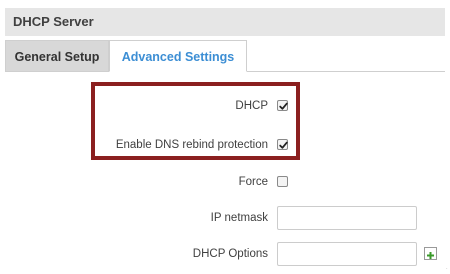 This screenshot has width=450, height=274. Describe the element at coordinates (251, 106) in the screenshot. I see `dhcp-label: DHCP` at that location.